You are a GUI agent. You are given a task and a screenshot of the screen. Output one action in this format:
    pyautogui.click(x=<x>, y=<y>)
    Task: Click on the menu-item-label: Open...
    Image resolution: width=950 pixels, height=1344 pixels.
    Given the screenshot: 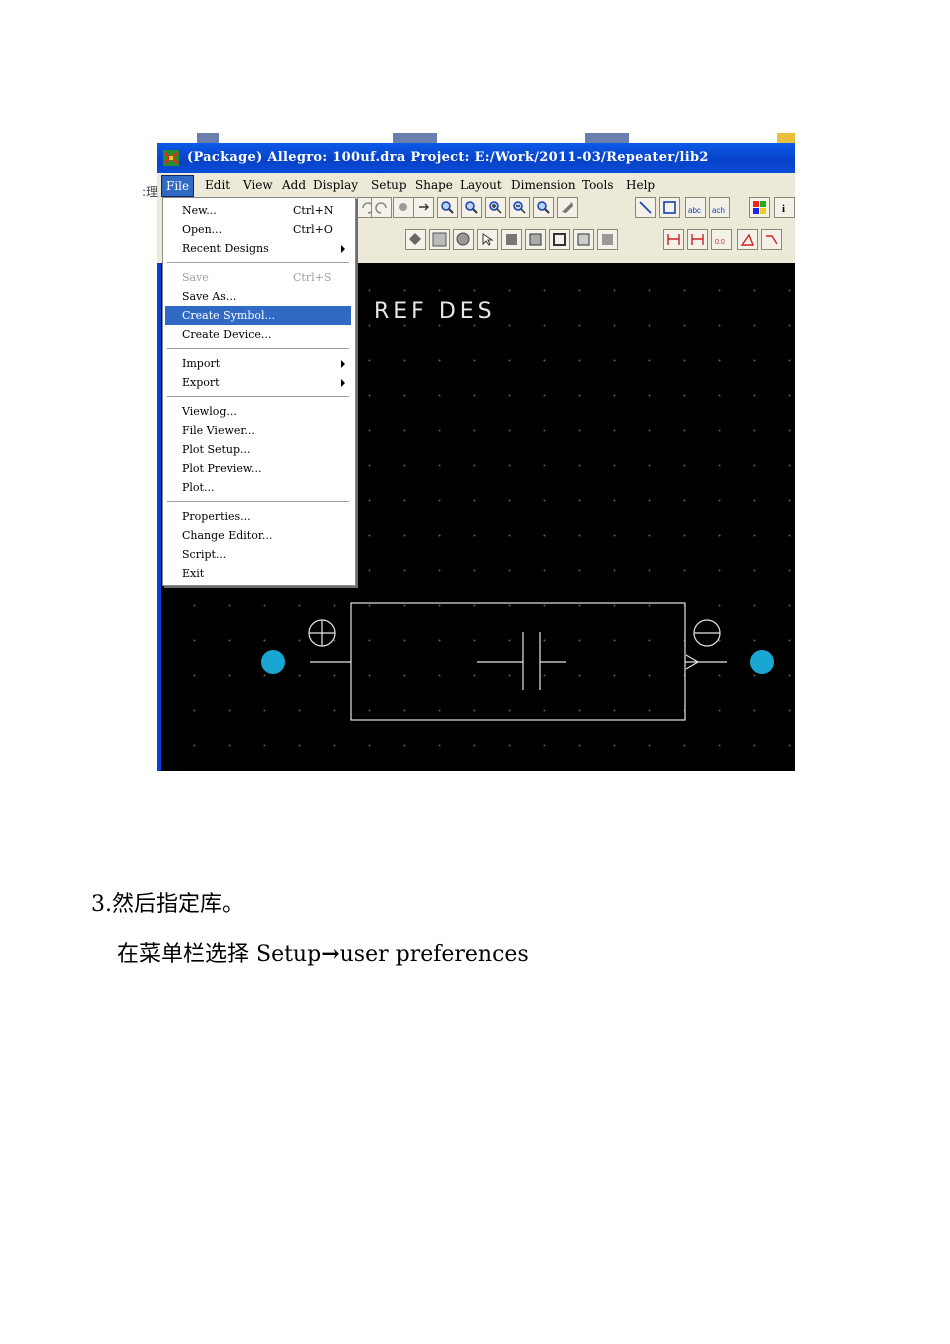 What is the action you would take?
    pyautogui.click(x=202, y=229)
    